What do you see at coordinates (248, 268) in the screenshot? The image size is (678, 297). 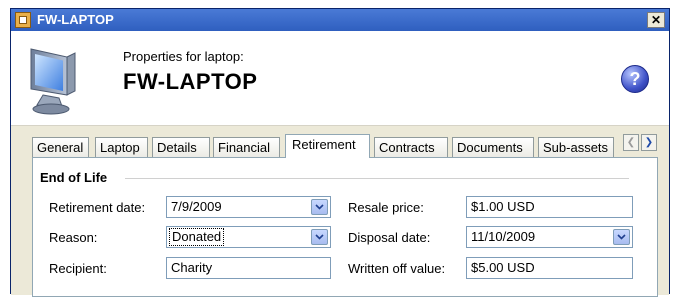 I see `recipient-field: Charity` at bounding box center [248, 268].